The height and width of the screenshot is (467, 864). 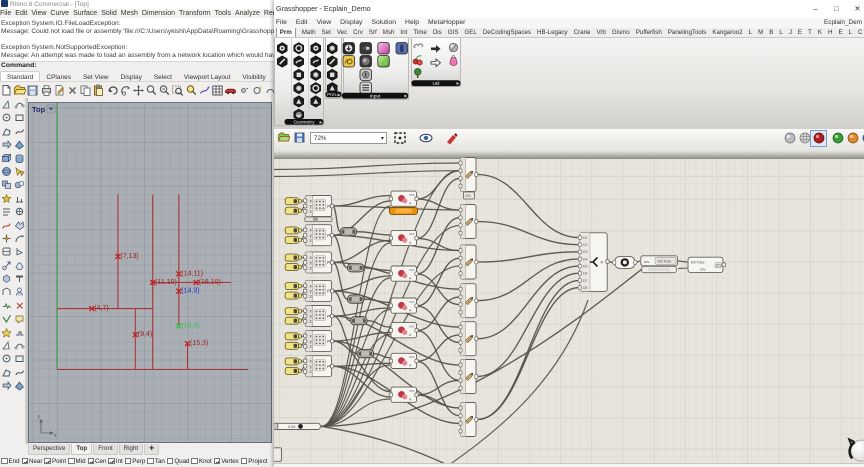 I want to click on svg-text: Util, so click(x=436, y=84).